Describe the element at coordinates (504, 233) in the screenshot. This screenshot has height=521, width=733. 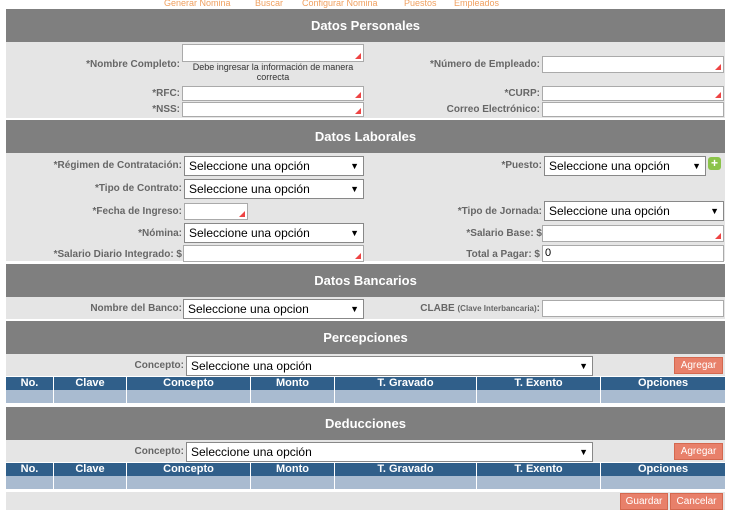
I see `salario-base-label: *Salario Base: $` at that location.